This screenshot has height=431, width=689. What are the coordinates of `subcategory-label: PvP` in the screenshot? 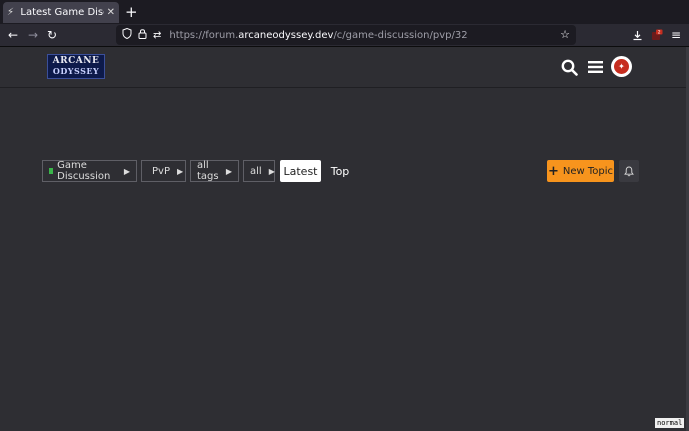 It's located at (161, 171).